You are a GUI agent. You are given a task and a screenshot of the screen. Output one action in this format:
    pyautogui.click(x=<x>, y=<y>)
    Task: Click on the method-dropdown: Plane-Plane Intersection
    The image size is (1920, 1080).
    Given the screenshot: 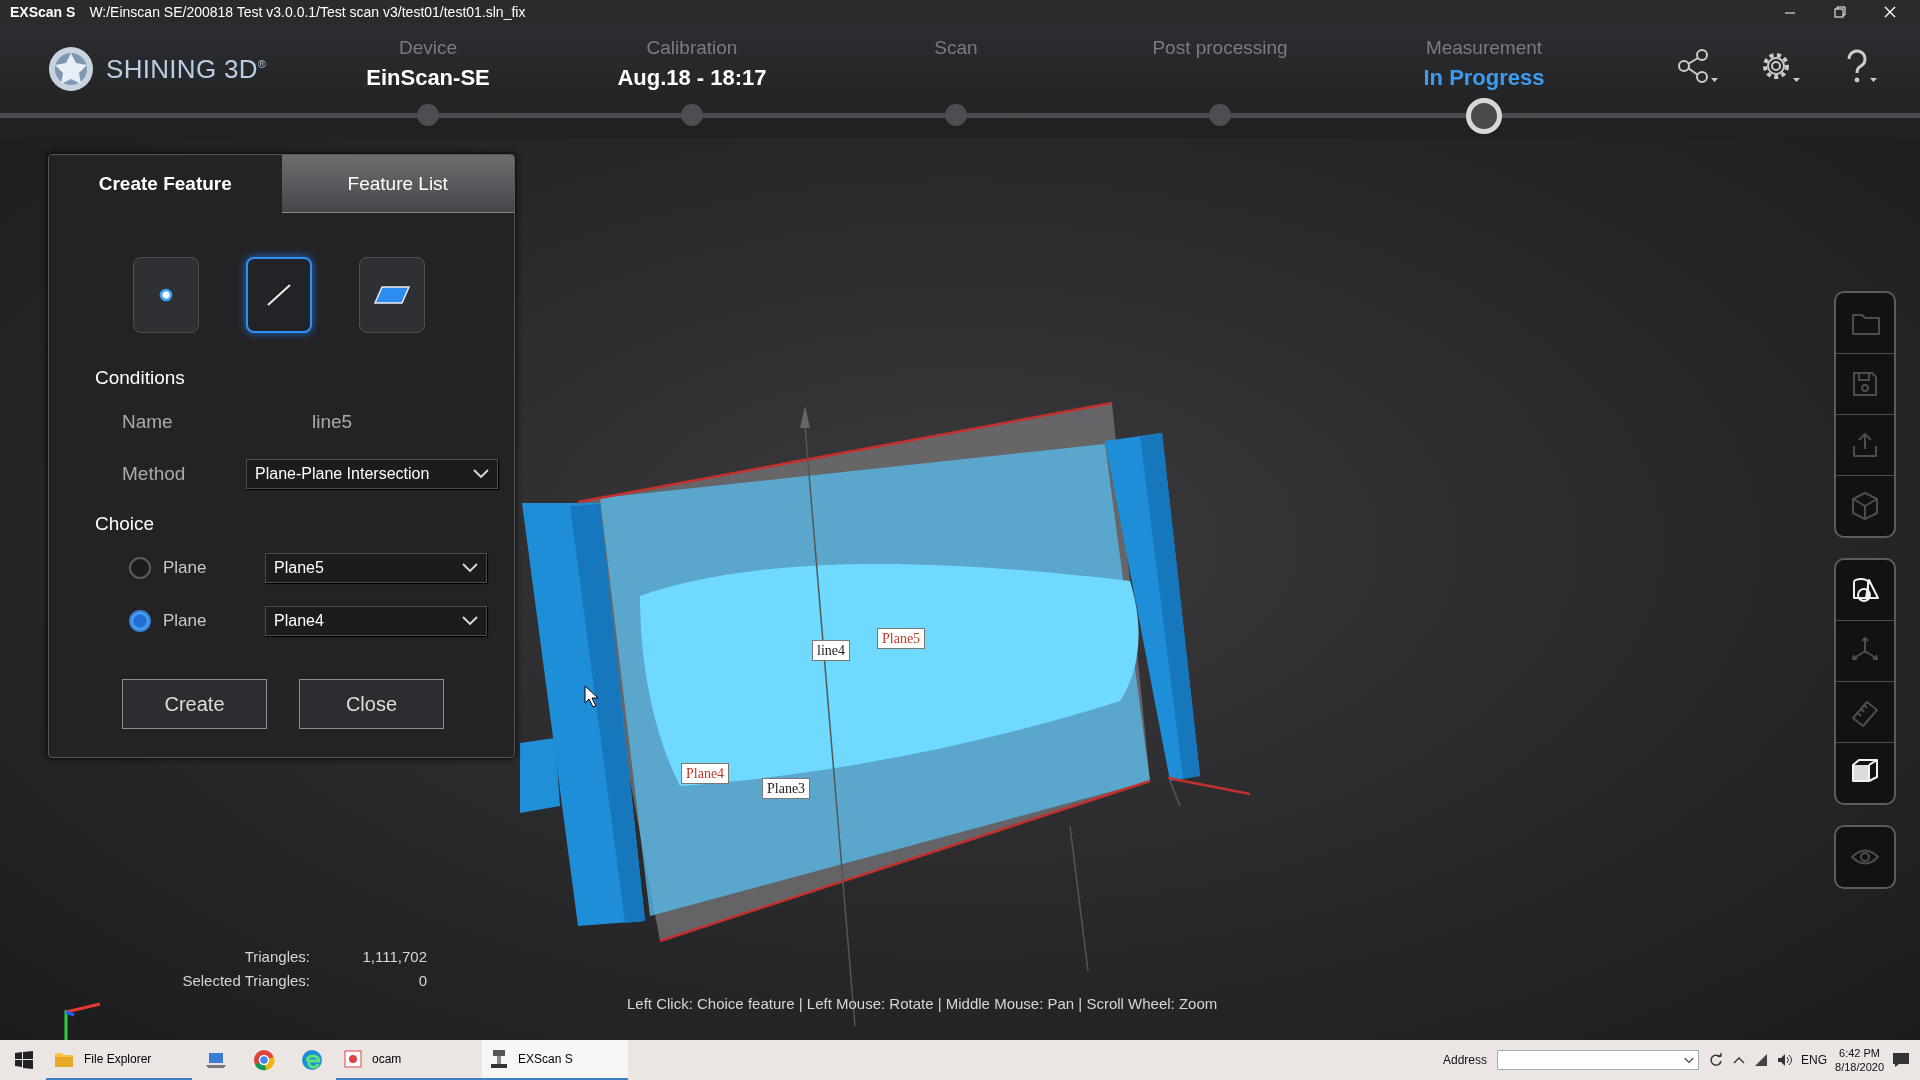 What is the action you would take?
    pyautogui.click(x=372, y=474)
    